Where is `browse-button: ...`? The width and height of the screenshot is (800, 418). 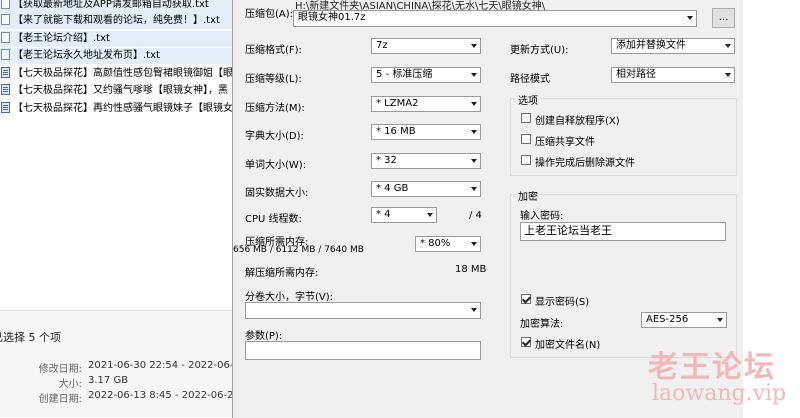
browse-button: ... is located at coordinates (723, 18).